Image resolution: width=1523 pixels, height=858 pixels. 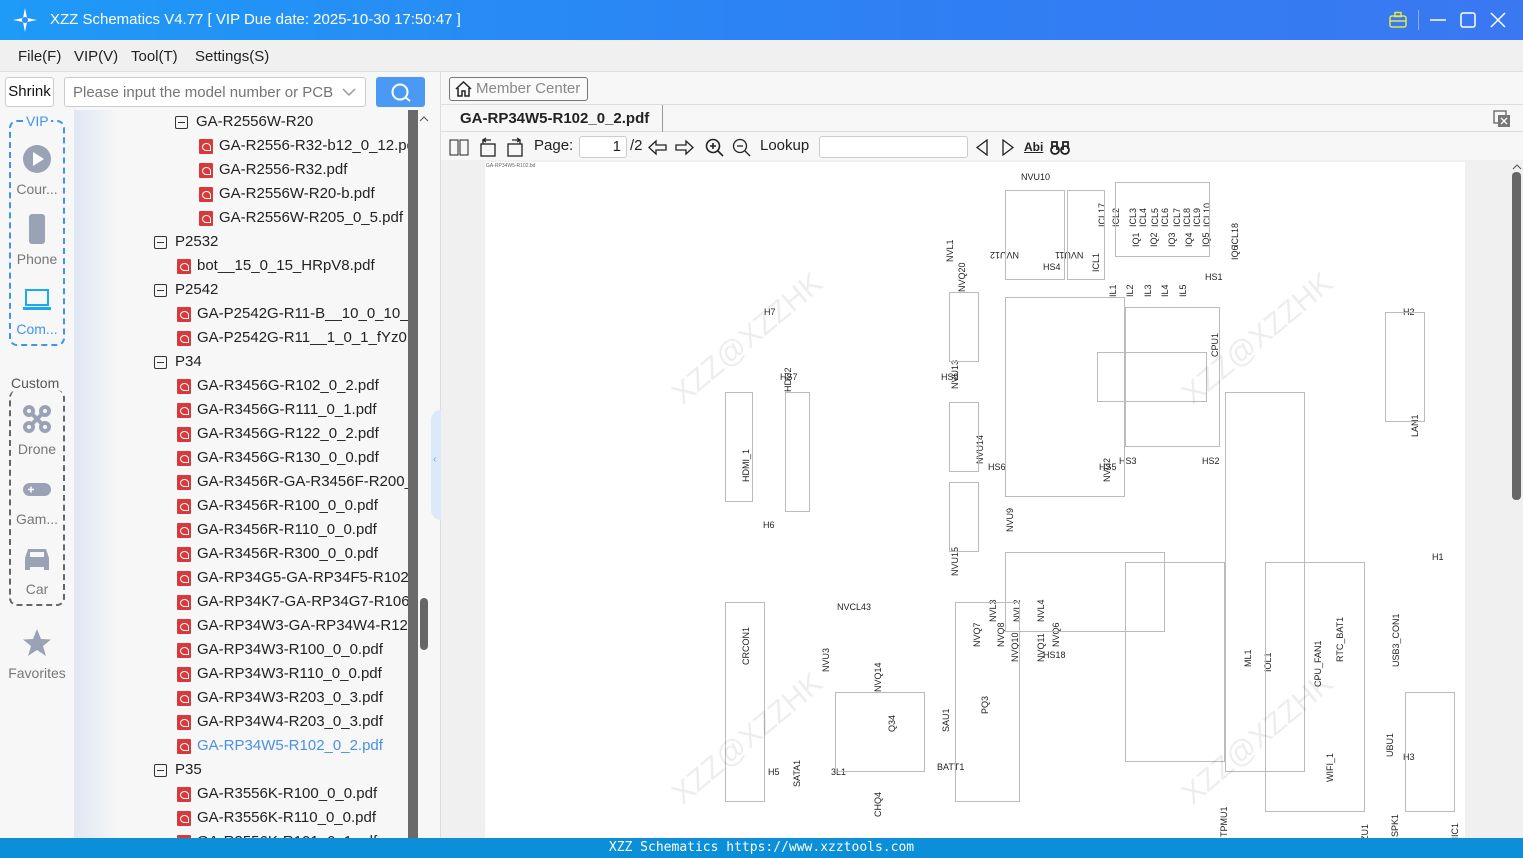 I want to click on component-label: HP_MIC1, so click(x=1455, y=830).